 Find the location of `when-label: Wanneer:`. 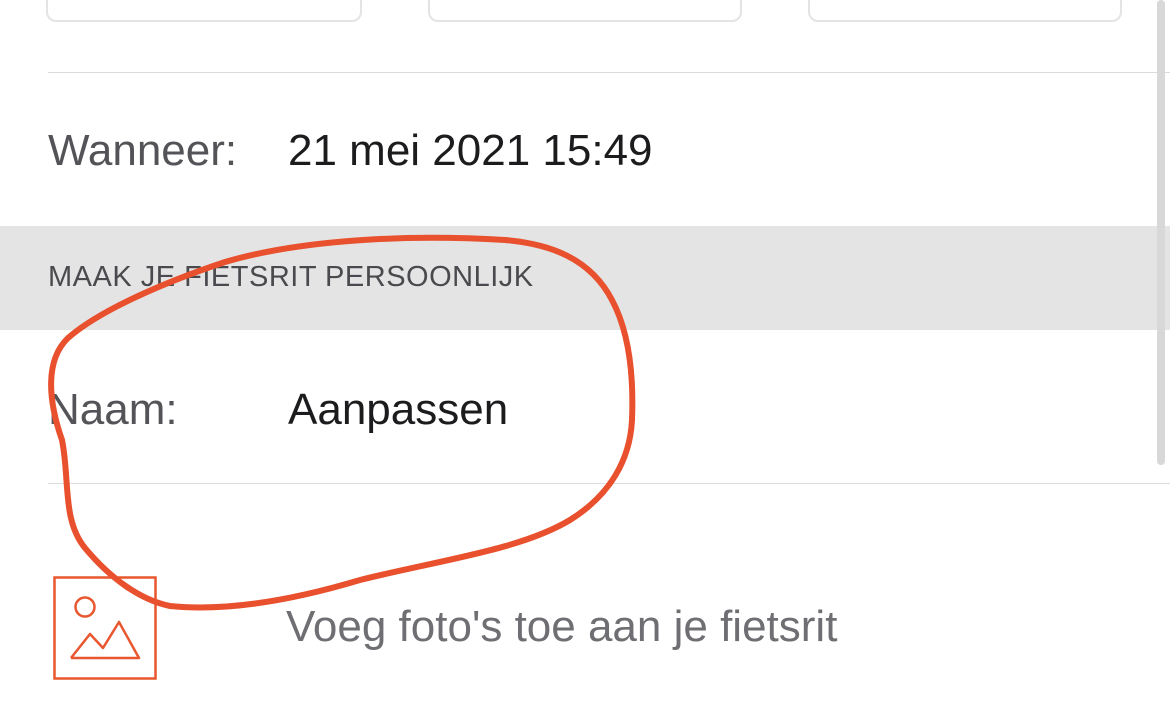

when-label: Wanneer: is located at coordinates (143, 150).